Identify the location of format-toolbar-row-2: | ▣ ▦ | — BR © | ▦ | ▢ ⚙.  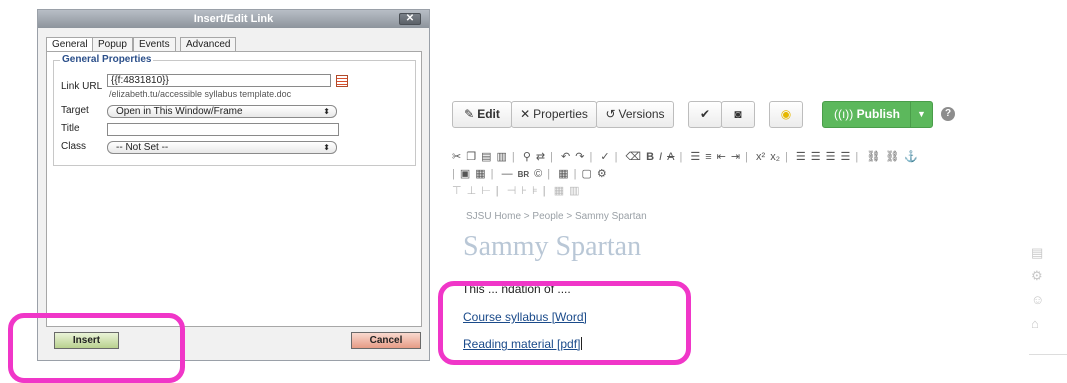
(529, 173).